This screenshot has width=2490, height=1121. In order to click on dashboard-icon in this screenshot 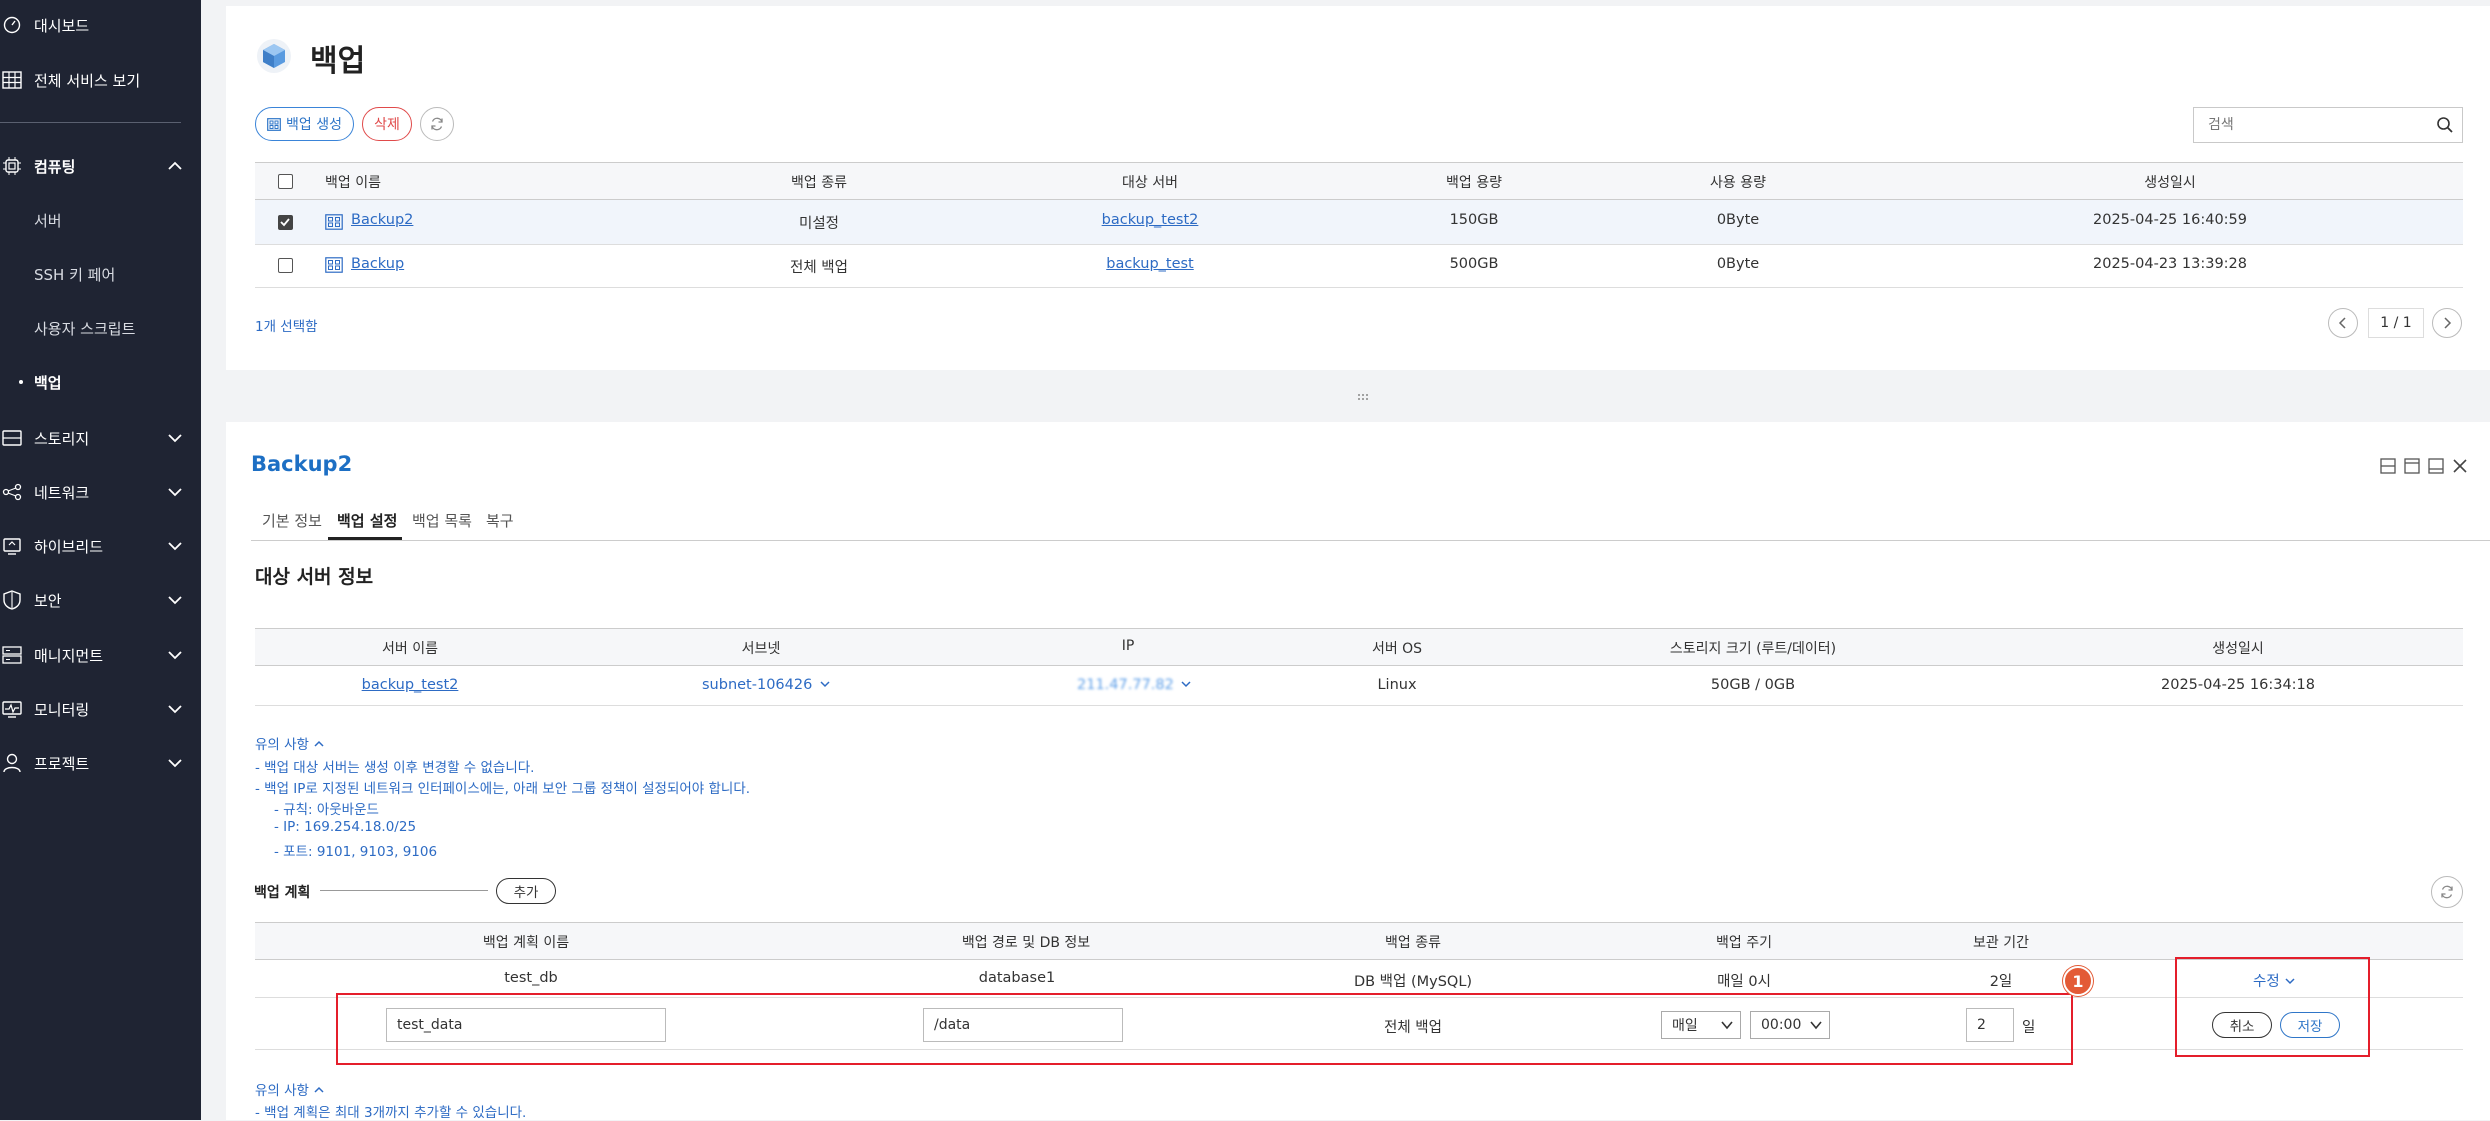, I will do `click(12, 25)`.